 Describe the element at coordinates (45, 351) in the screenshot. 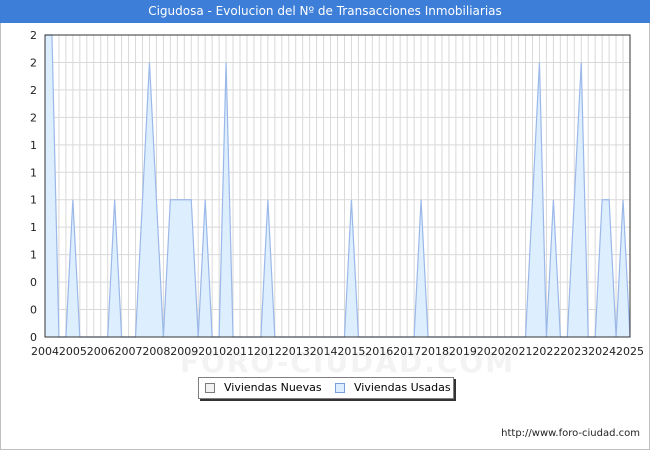

I see `x-tick-label: 2004` at that location.